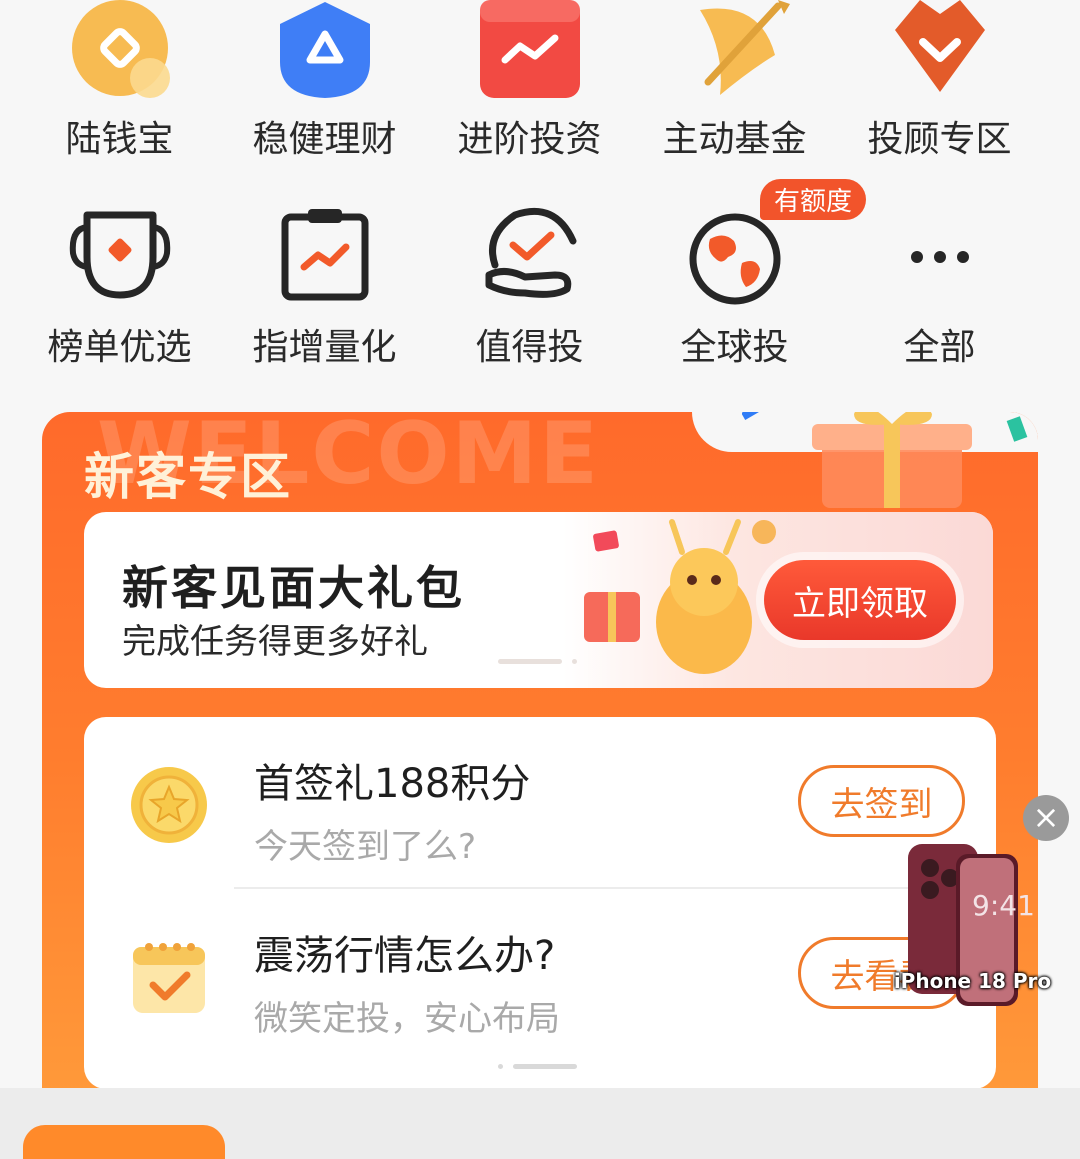 The height and width of the screenshot is (1159, 1080). What do you see at coordinates (939, 139) in the screenshot?
I see `entry-label: 投顾专区` at bounding box center [939, 139].